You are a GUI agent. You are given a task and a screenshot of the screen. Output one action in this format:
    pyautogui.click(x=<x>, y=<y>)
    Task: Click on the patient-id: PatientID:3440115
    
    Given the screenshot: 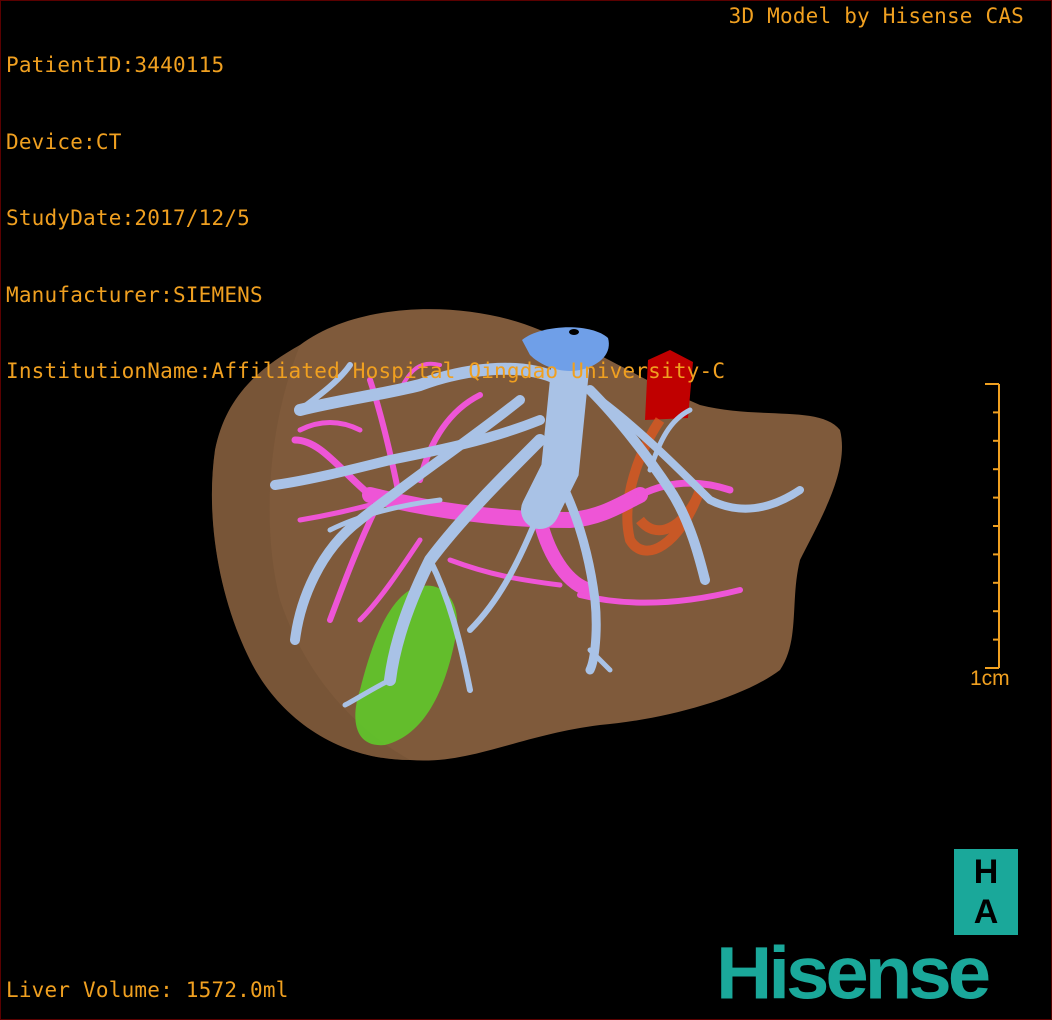 What is the action you would take?
    pyautogui.click(x=115, y=65)
    